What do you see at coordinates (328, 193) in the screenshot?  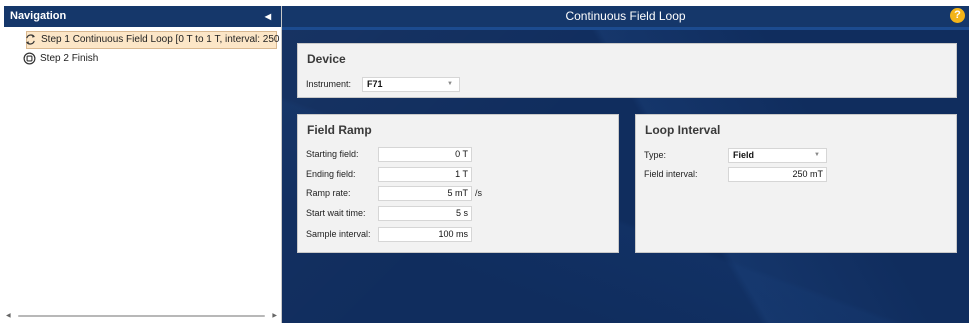 I see `ramp-rate-label: Ramp rate:` at bounding box center [328, 193].